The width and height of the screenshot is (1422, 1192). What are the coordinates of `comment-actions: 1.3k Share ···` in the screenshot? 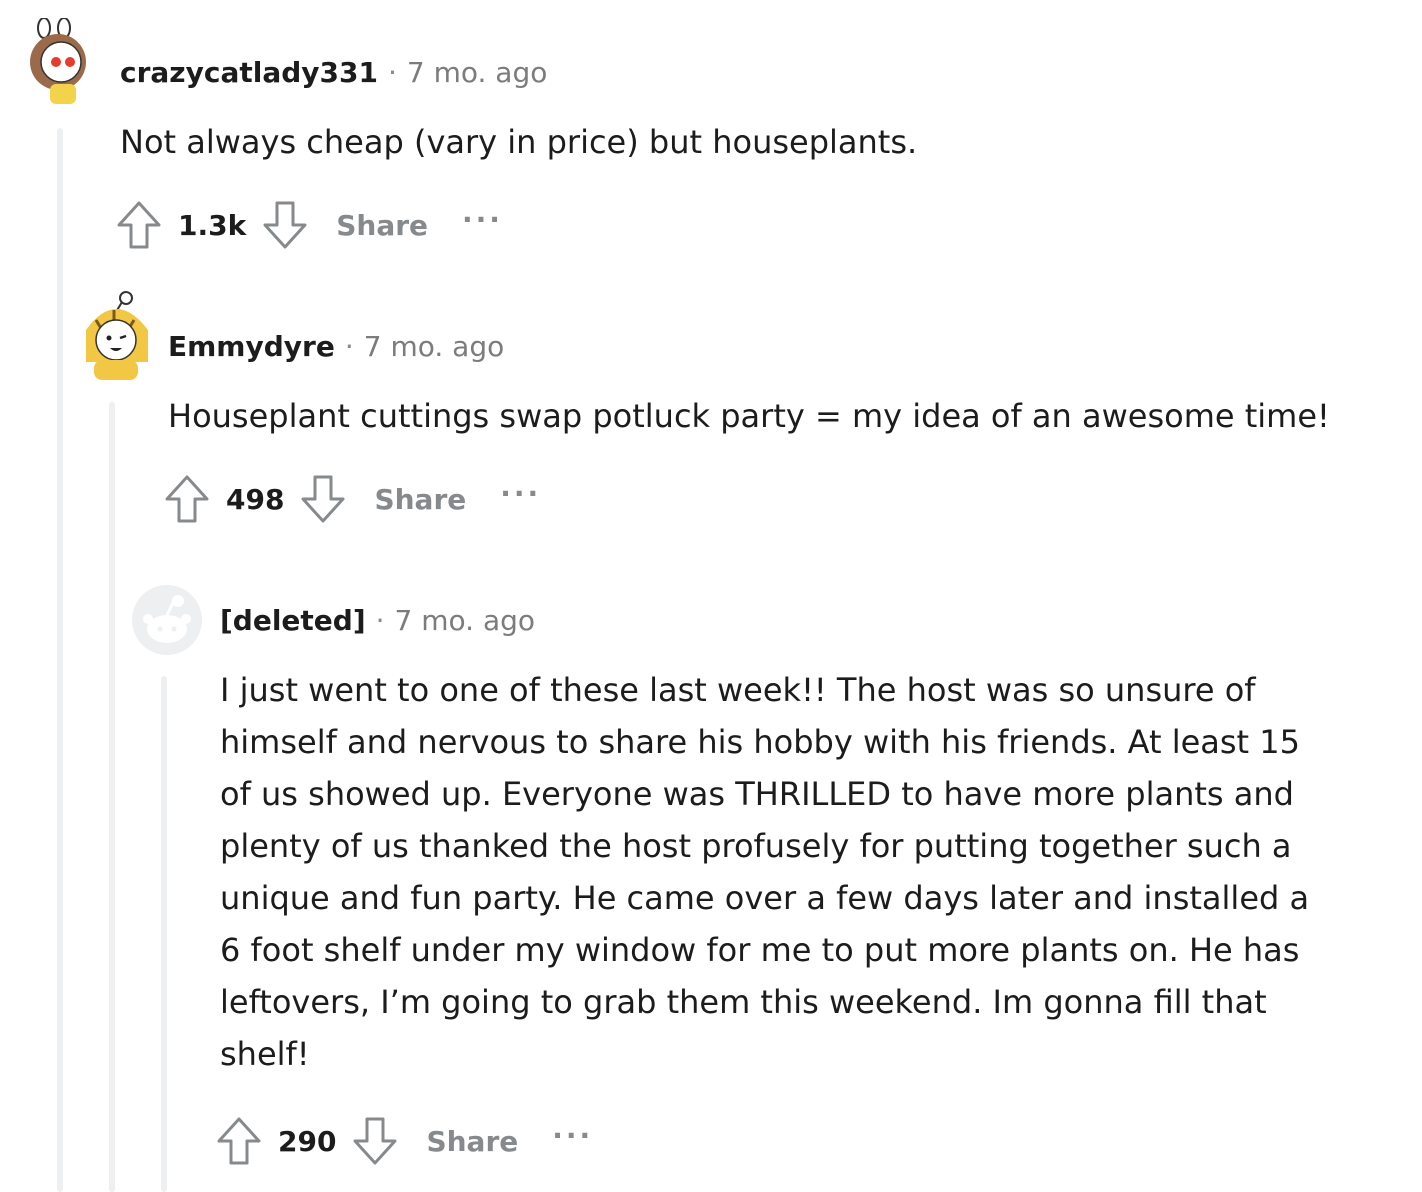 It's located at (309, 225).